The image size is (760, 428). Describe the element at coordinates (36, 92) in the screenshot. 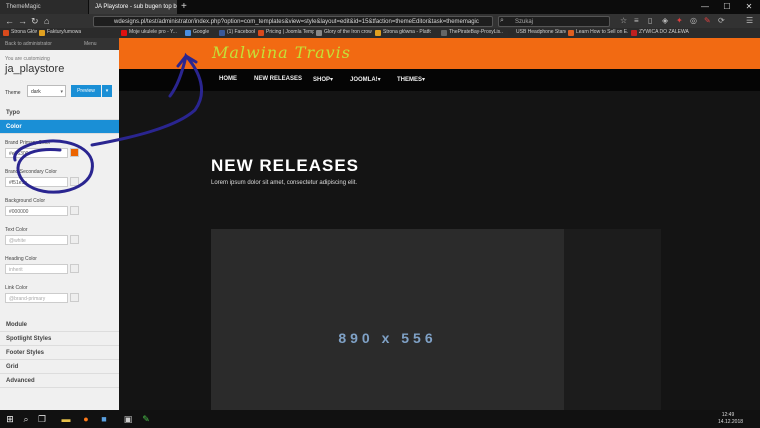

I see `theme-select-value: dark` at that location.